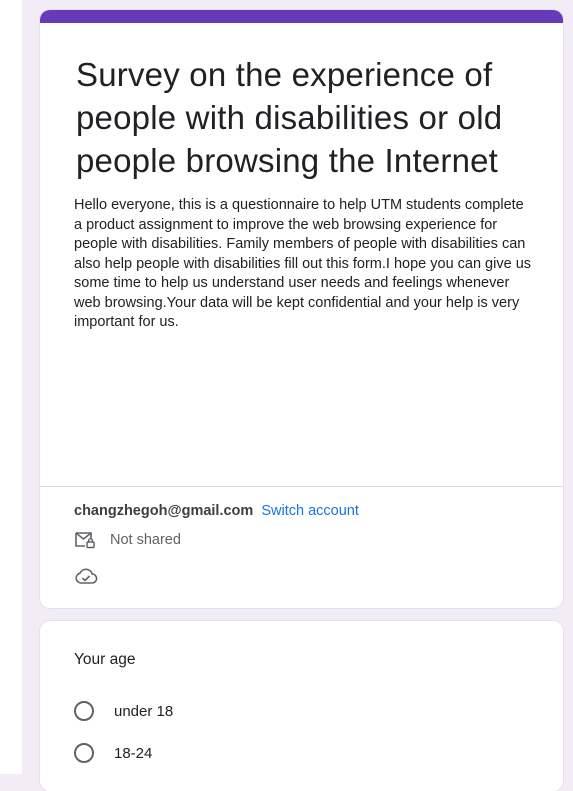 This screenshot has width=573, height=791. Describe the element at coordinates (164, 511) in the screenshot. I see `account-email: changzhegoh@gmail.com` at that location.